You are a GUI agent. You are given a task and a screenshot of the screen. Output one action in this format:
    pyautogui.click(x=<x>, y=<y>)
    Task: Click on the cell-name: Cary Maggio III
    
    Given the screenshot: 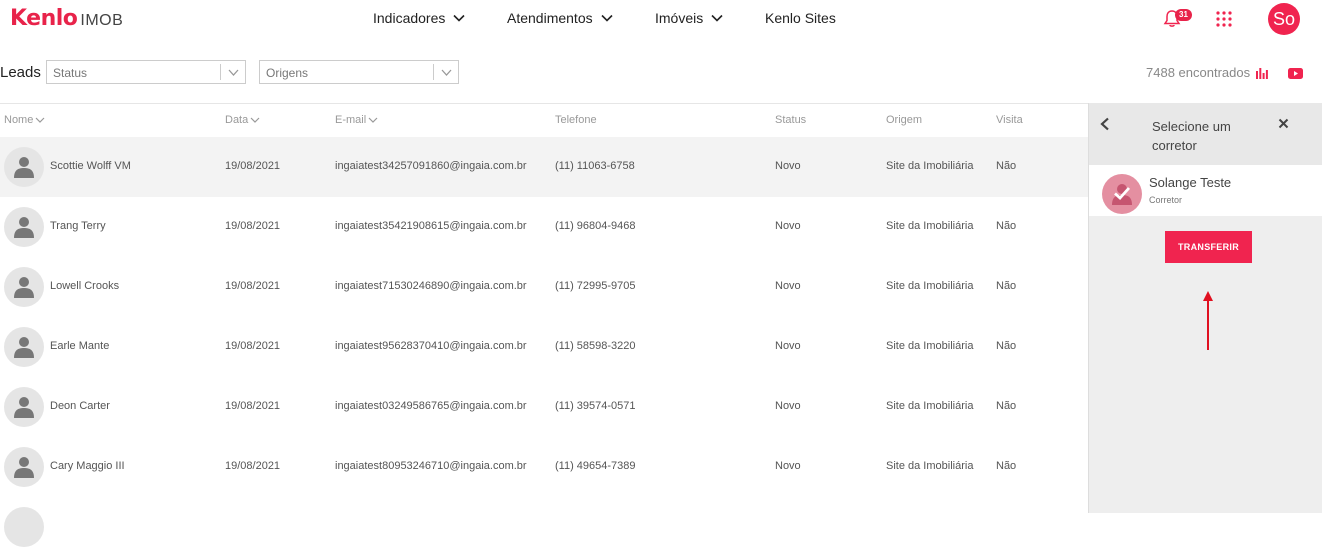 What is the action you would take?
    pyautogui.click(x=87, y=466)
    